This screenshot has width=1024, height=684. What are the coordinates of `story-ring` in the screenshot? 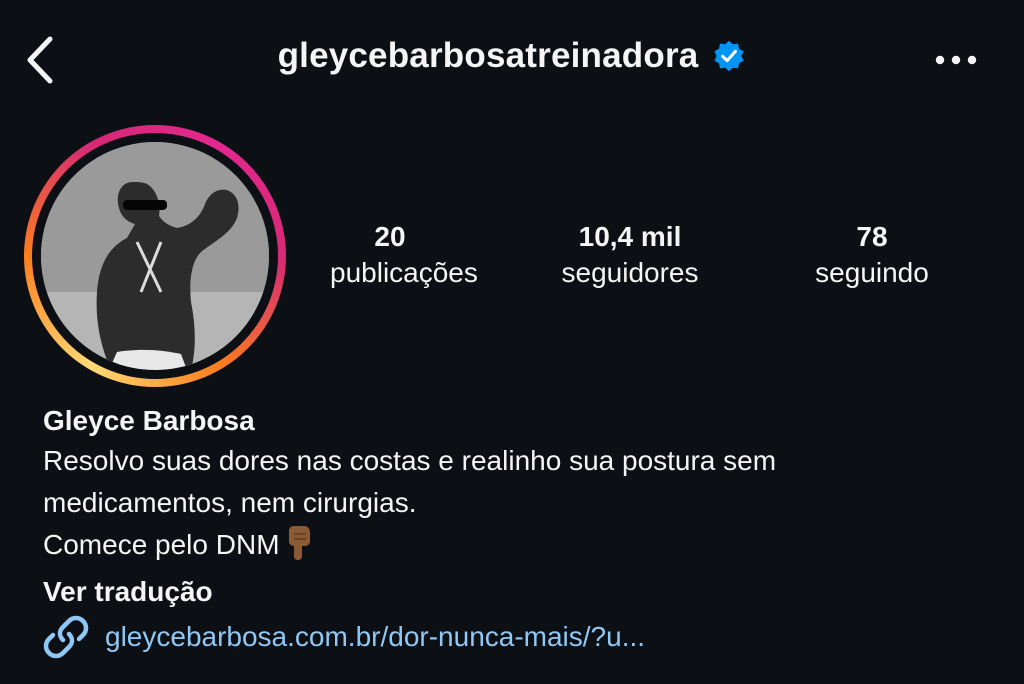 It's located at (155, 256).